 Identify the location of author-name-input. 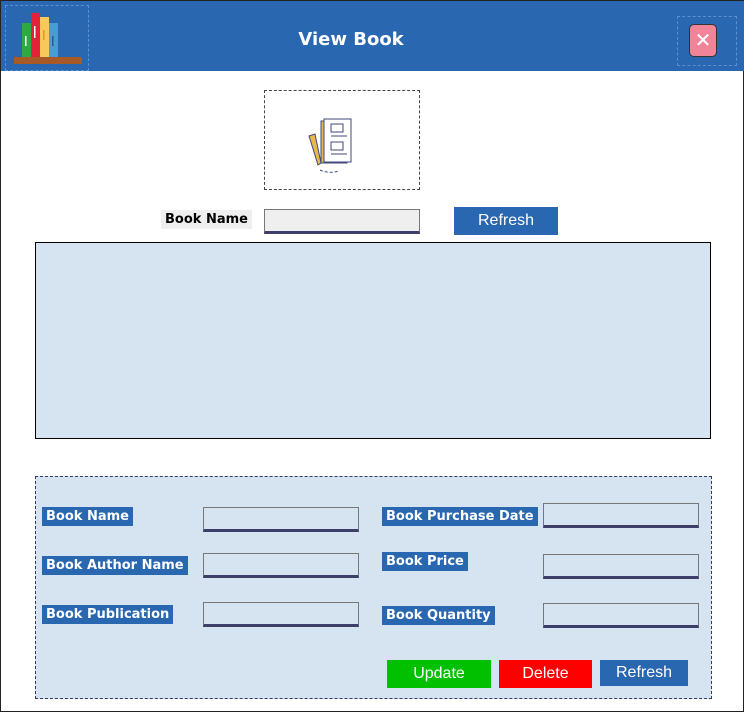
(281, 565).